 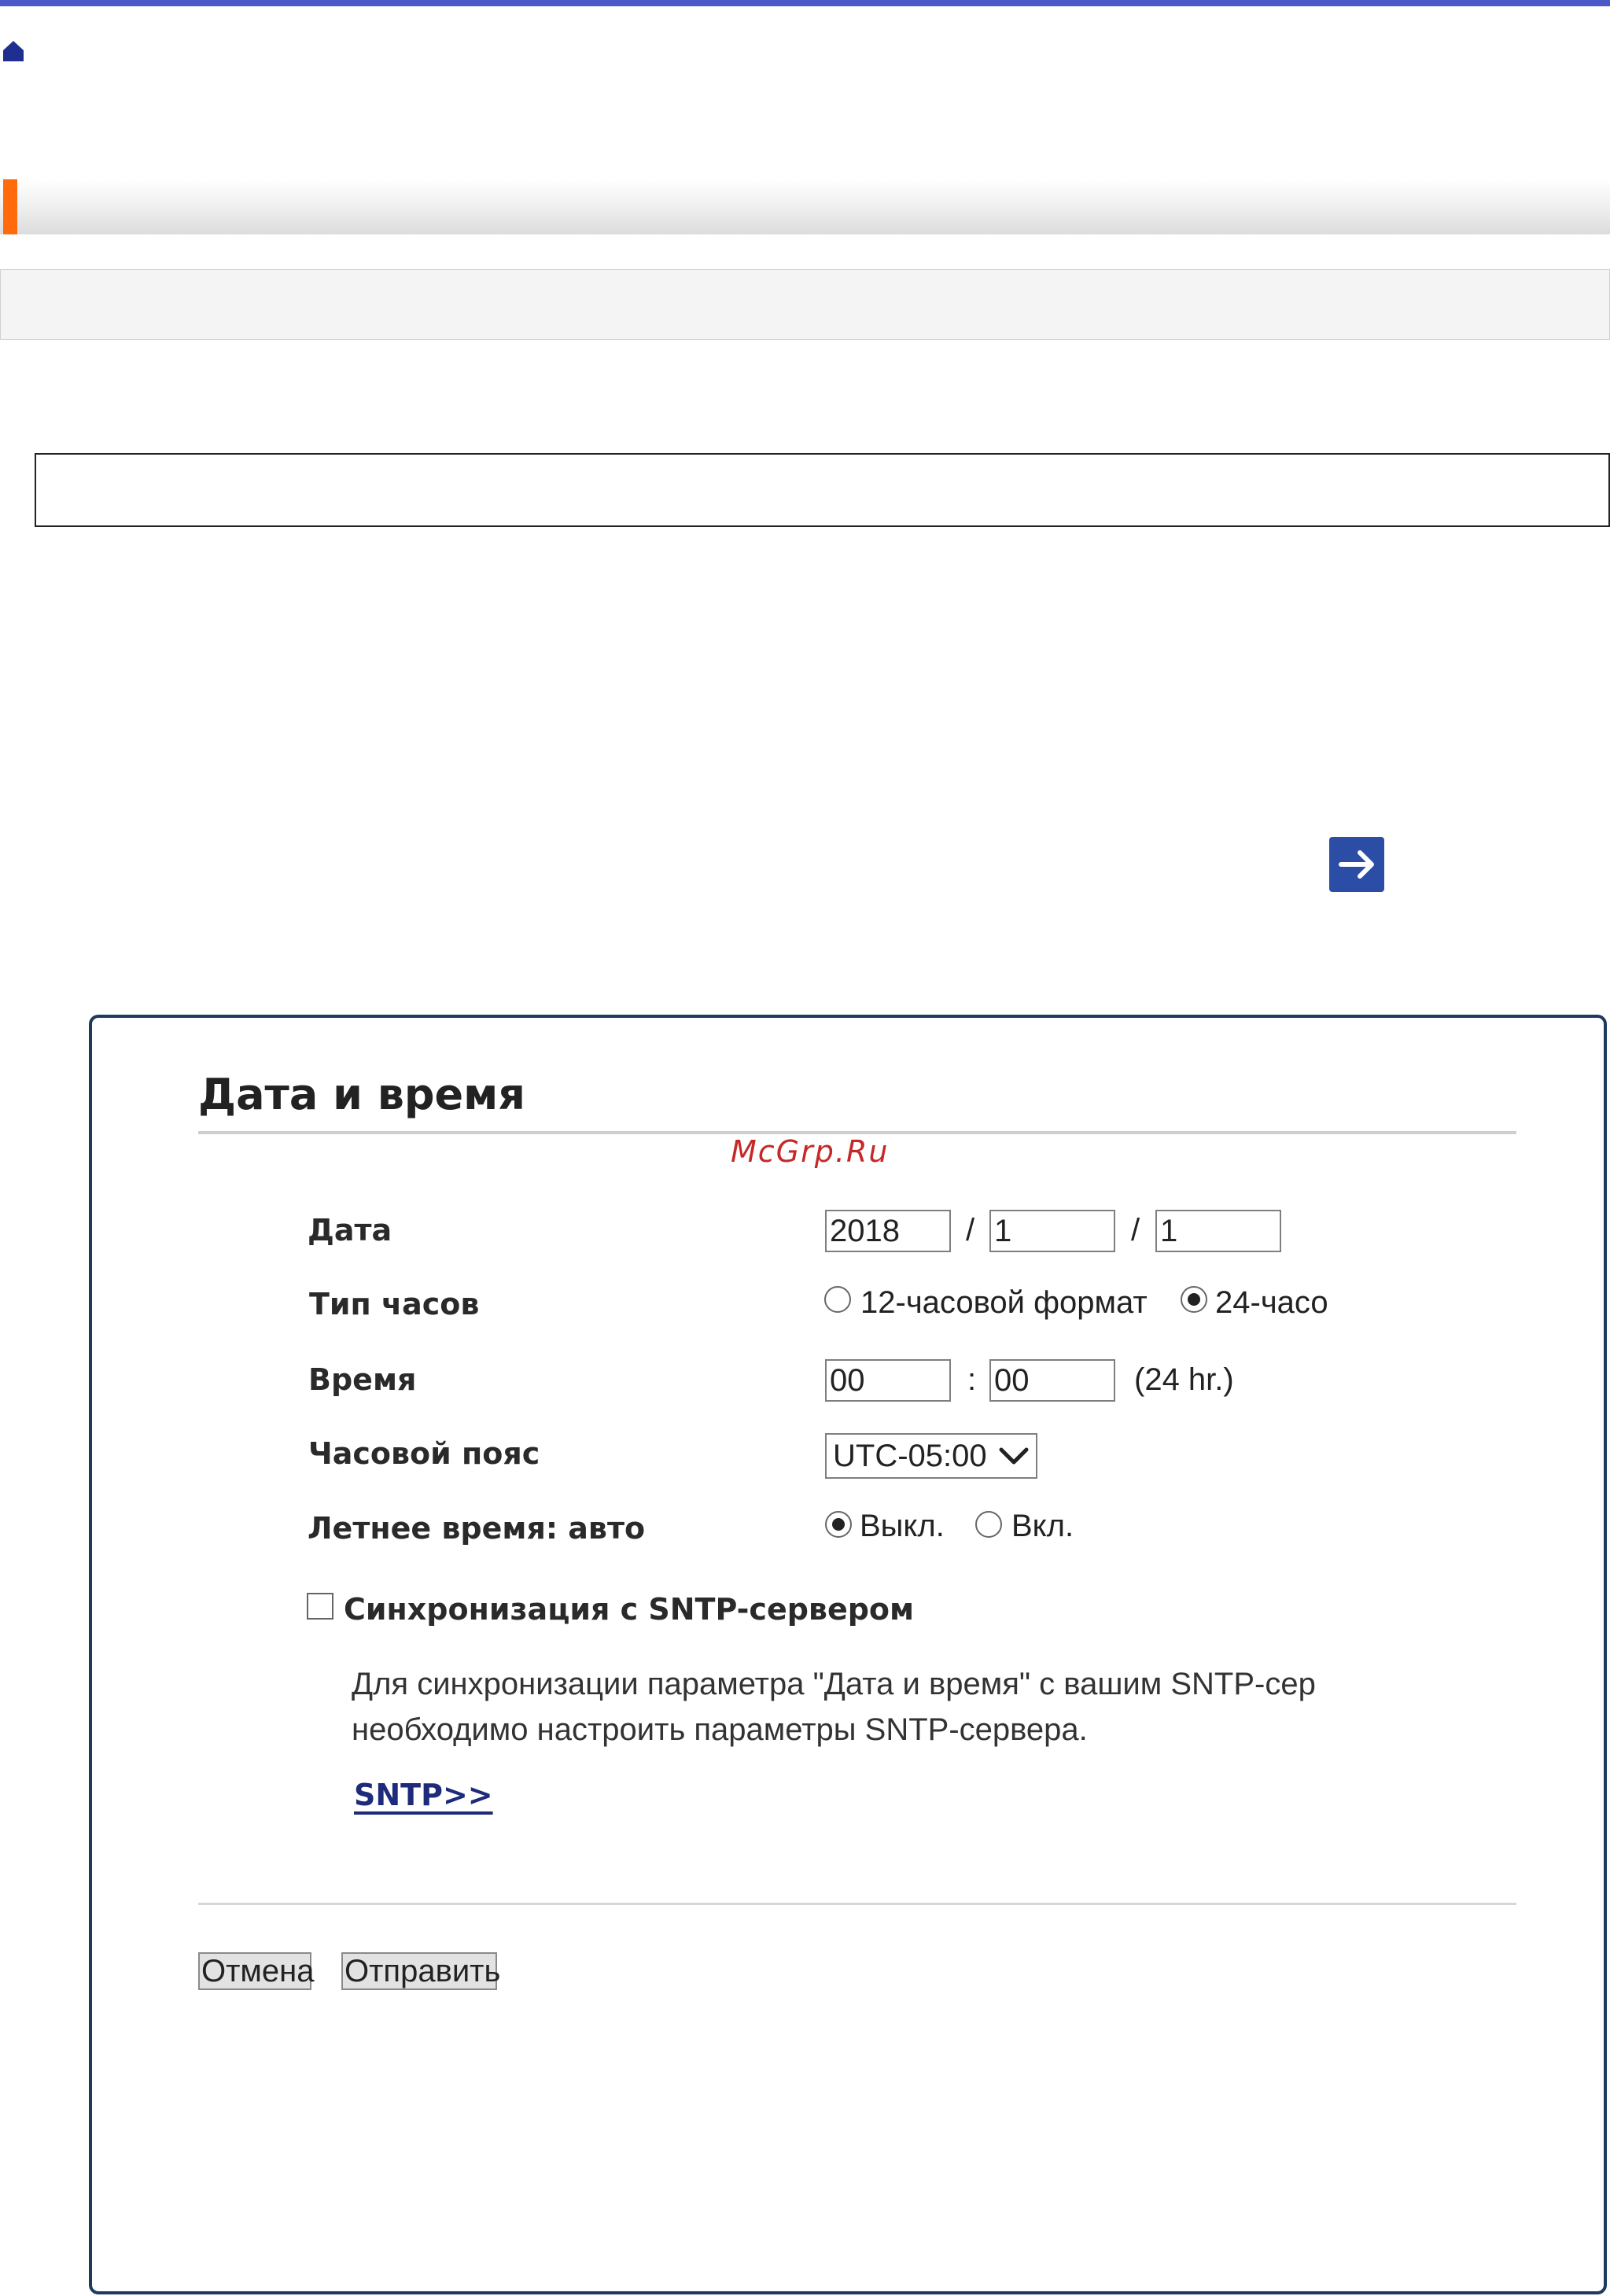 I want to click on timezone-label: Часовой пояс, so click(x=424, y=1453).